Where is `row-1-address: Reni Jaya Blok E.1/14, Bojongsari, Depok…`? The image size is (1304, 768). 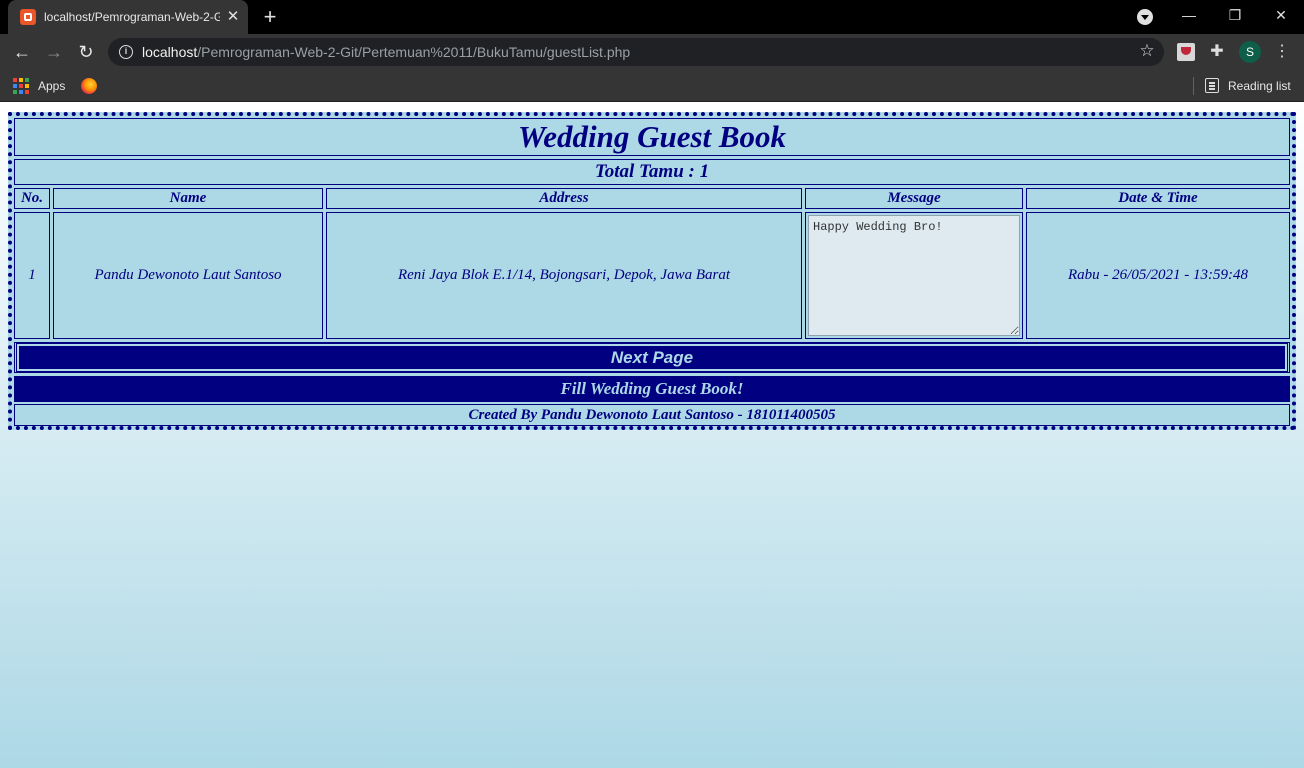
row-1-address: Reni Jaya Blok E.1/14, Bojongsari, Depok… is located at coordinates (564, 275).